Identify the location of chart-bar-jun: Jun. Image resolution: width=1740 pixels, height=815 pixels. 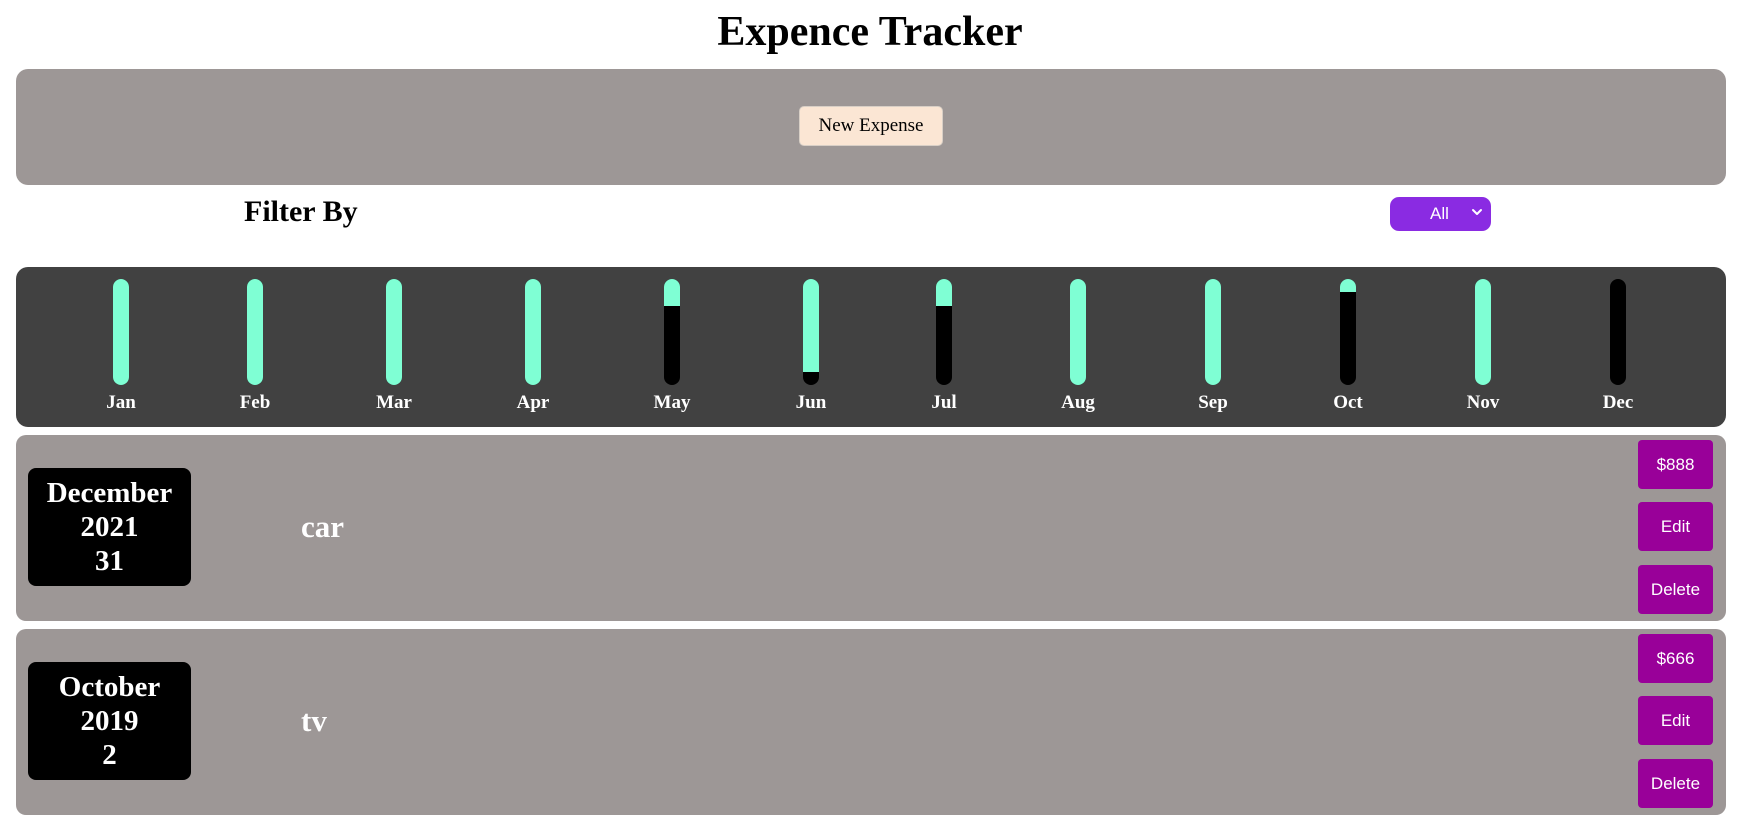
(811, 347).